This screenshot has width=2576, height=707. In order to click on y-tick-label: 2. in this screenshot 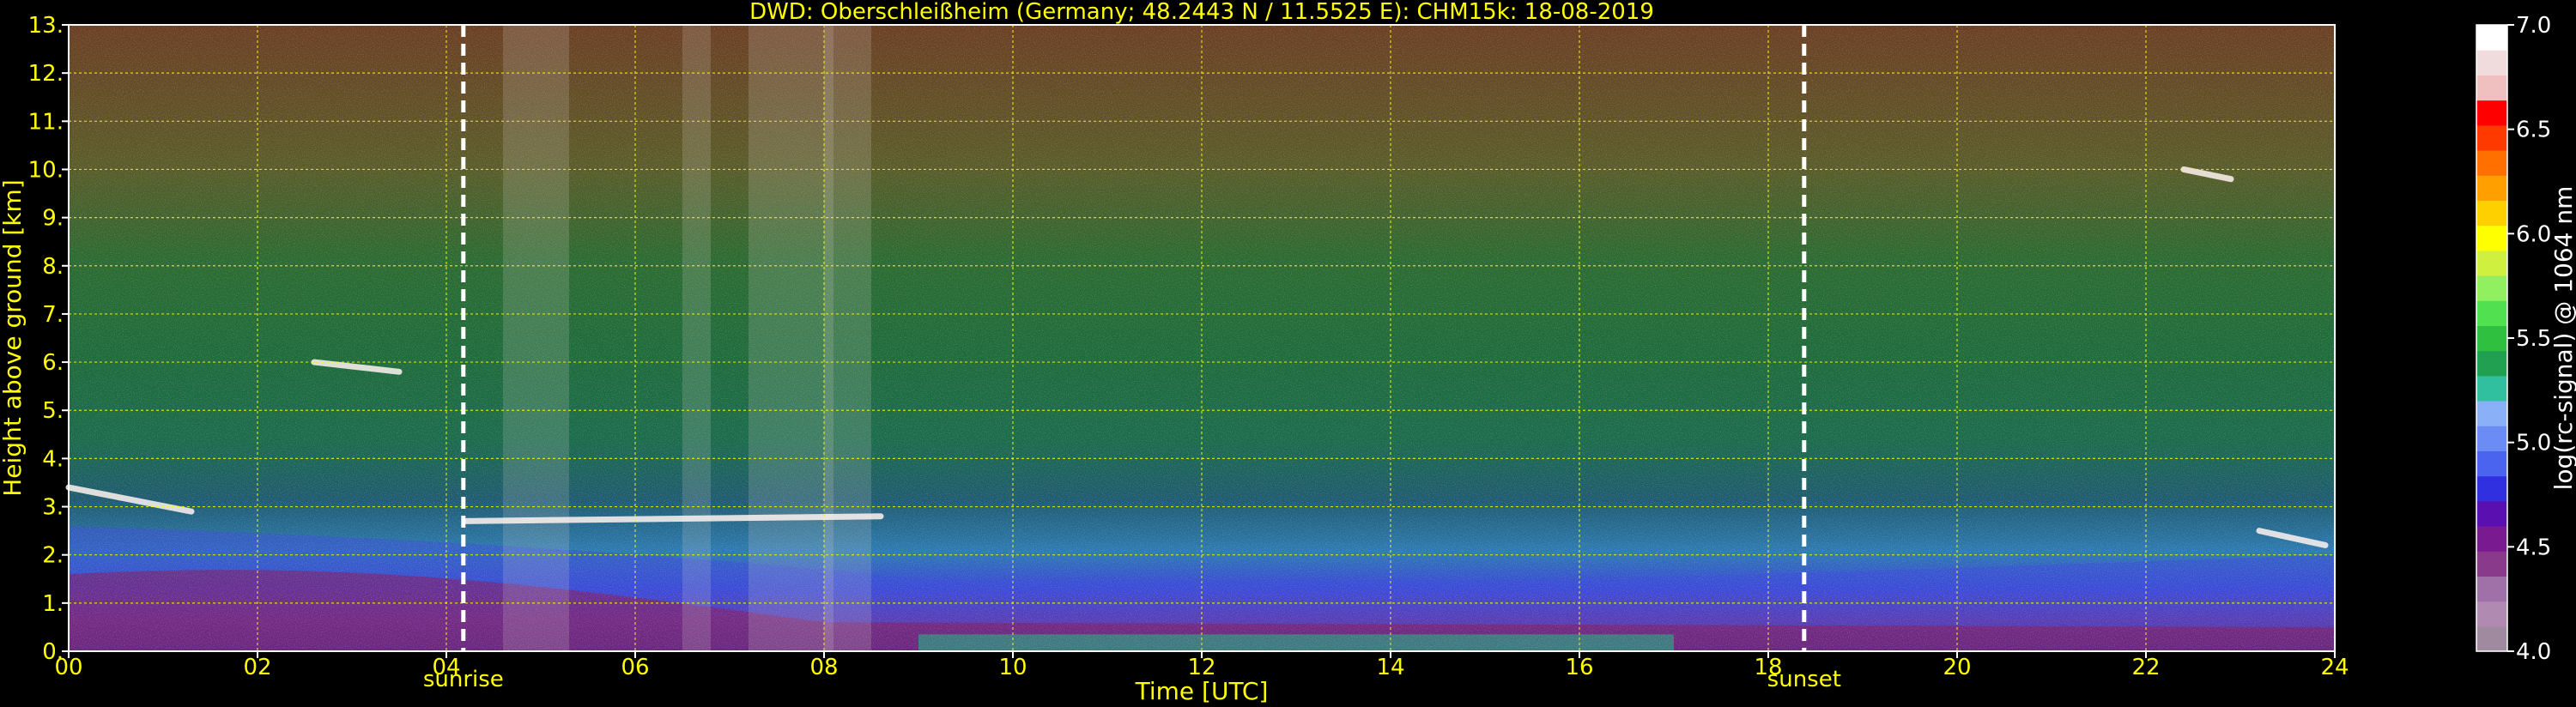, I will do `click(53, 556)`.